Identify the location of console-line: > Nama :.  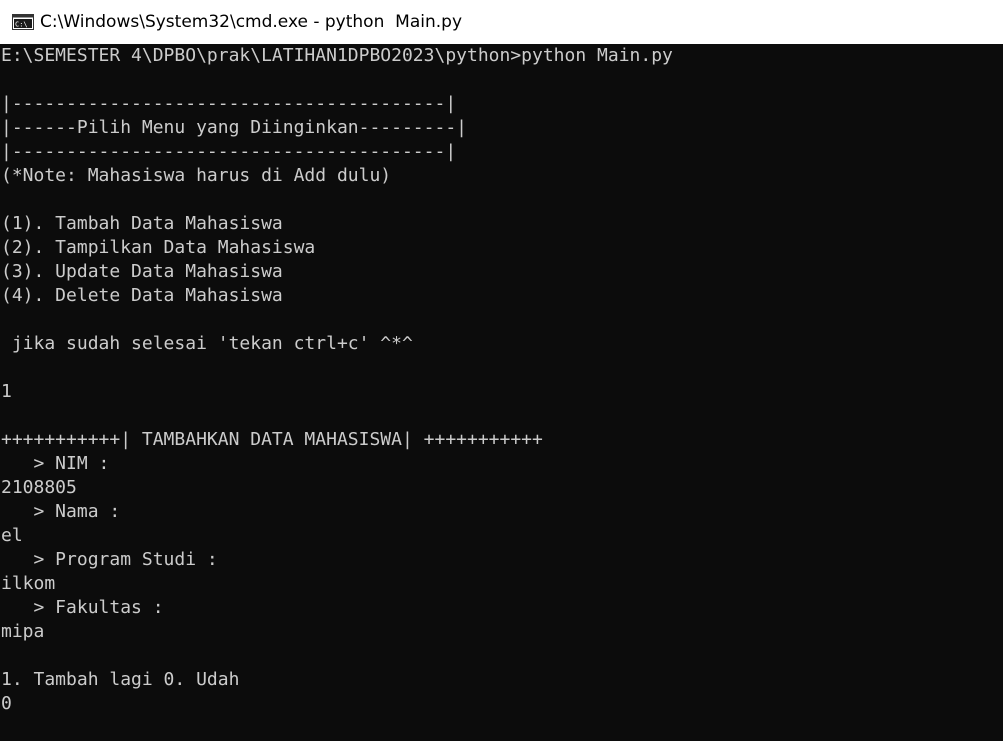
(61, 511).